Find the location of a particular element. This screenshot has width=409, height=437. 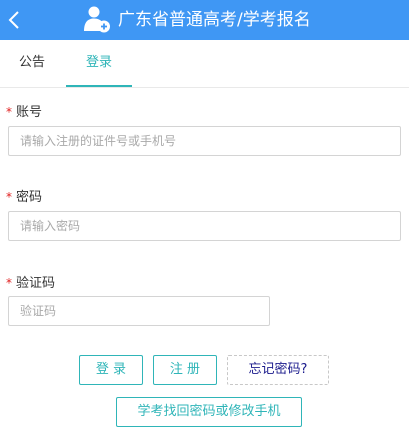

register-button: 注 册 is located at coordinates (185, 370).